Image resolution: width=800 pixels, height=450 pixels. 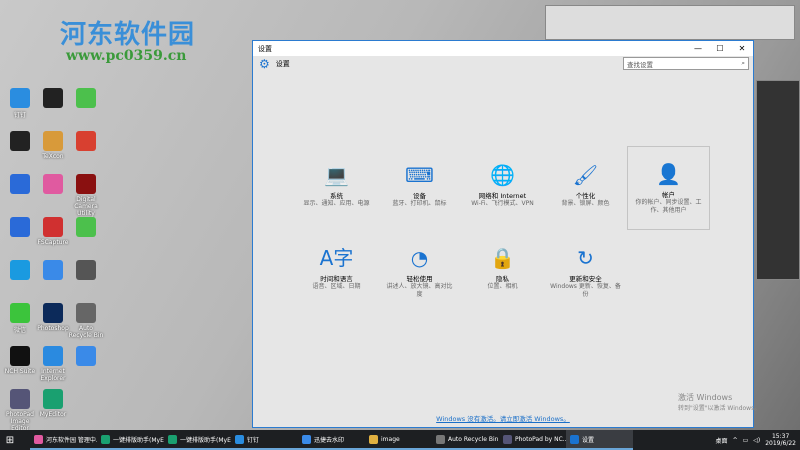 What do you see at coordinates (640, 65) in the screenshot?
I see `search-placeholder: 查找设置` at bounding box center [640, 65].